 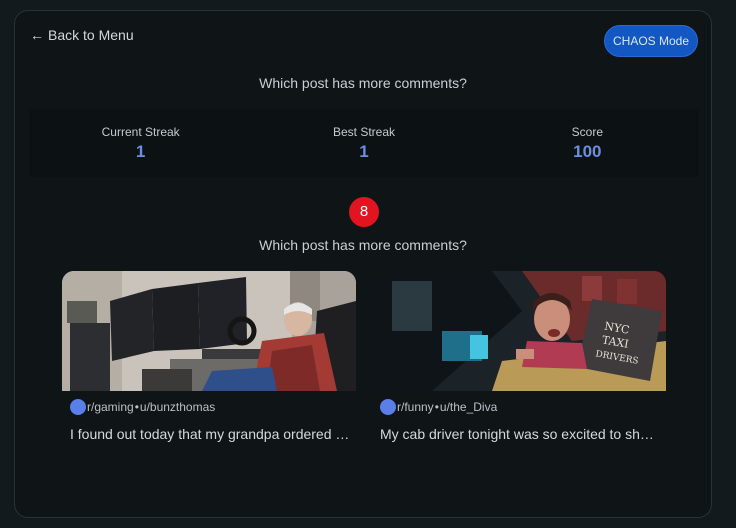 I want to click on back-to-menu-link: ← Back to Menu, so click(x=82, y=35).